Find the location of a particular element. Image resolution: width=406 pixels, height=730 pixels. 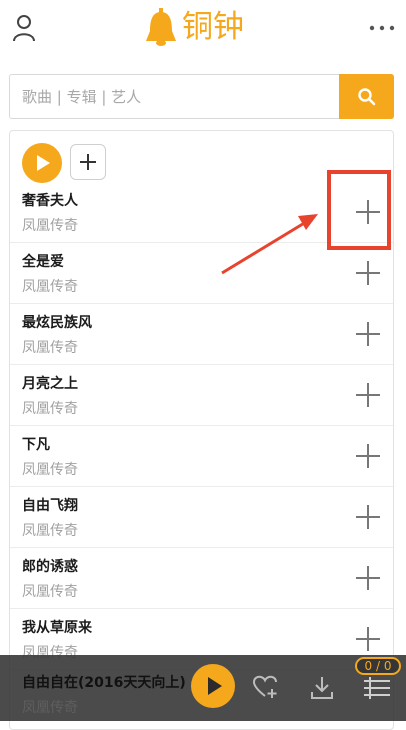

app-header: 铜钟 is located at coordinates (203, 30).